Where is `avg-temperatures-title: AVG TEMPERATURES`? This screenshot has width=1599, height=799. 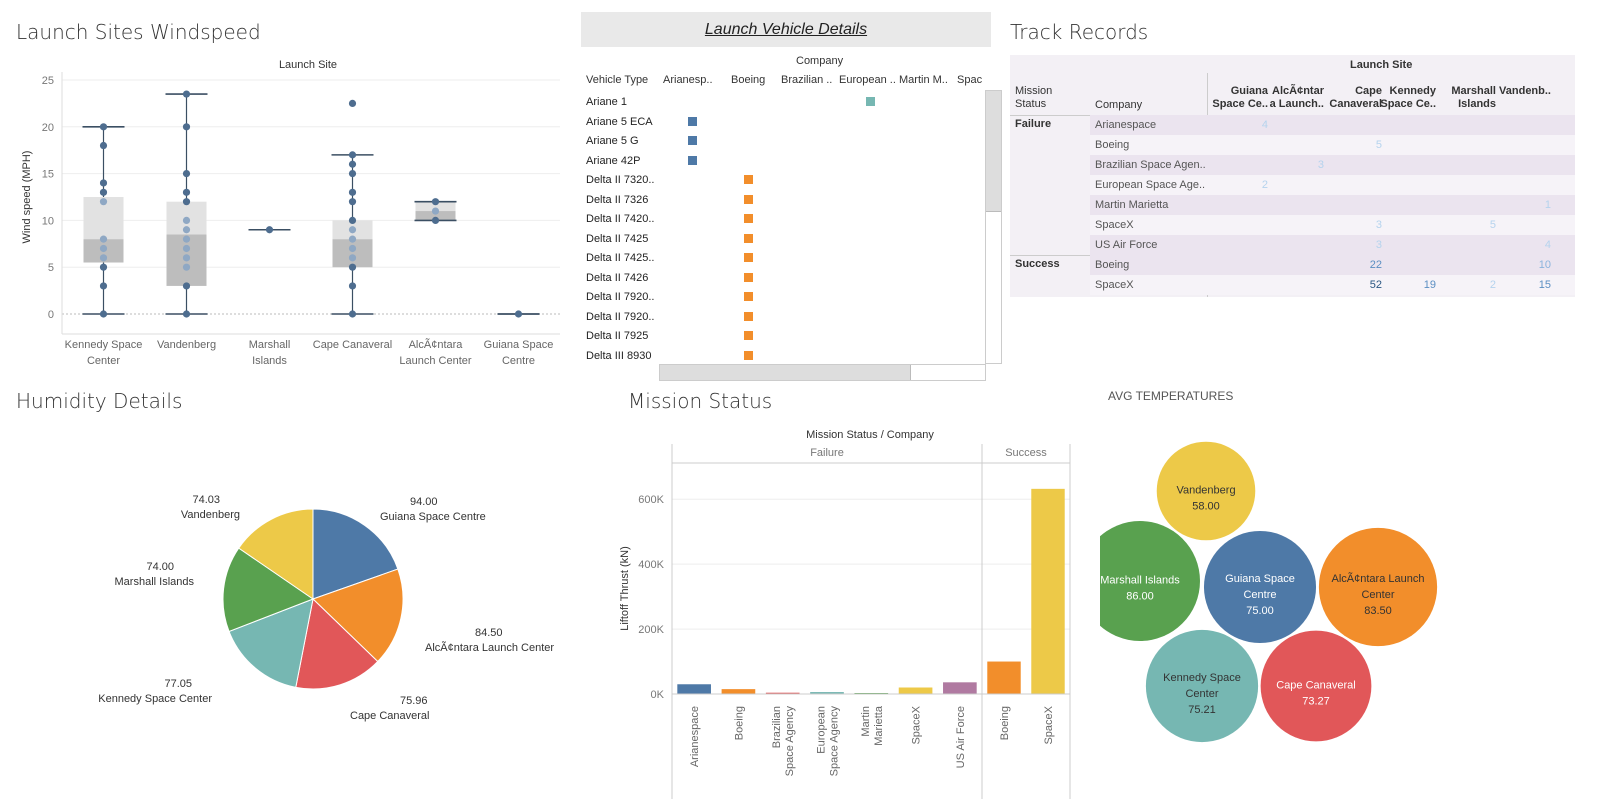 avg-temperatures-title: AVG TEMPERATURES is located at coordinates (1171, 396).